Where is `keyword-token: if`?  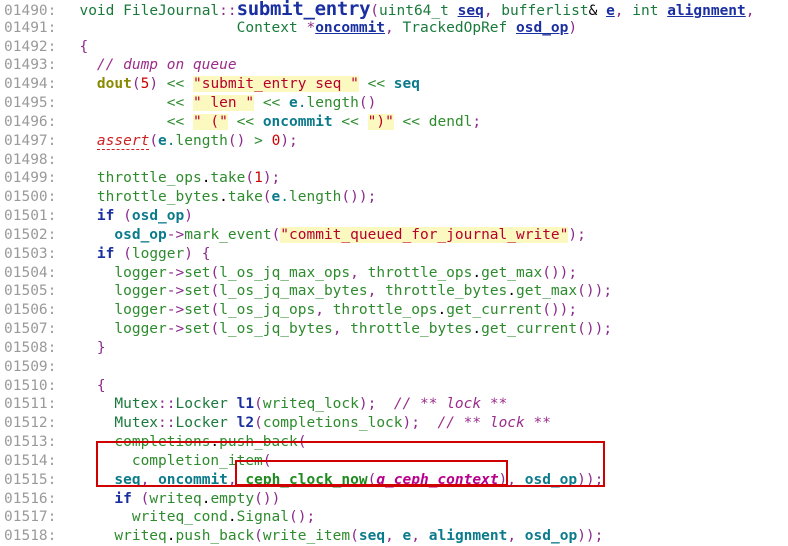 keyword-token: if is located at coordinates (123, 498).